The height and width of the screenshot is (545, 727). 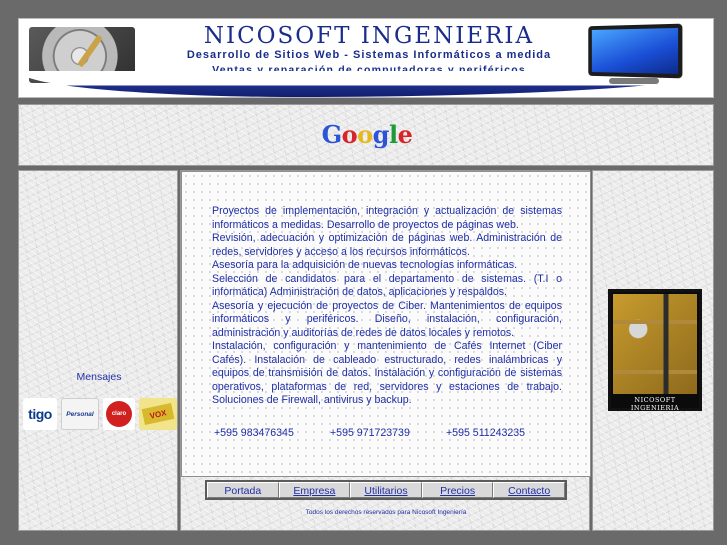 What do you see at coordinates (40, 414) in the screenshot?
I see `tigo-logo: tigo` at bounding box center [40, 414].